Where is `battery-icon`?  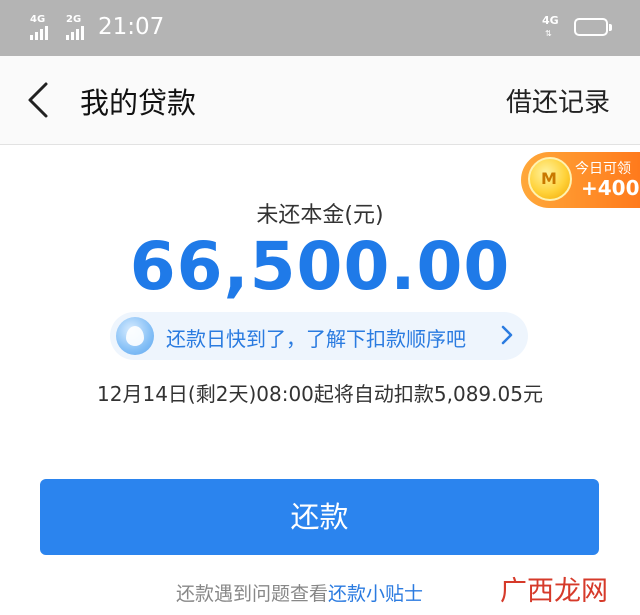
battery-icon is located at coordinates (593, 27).